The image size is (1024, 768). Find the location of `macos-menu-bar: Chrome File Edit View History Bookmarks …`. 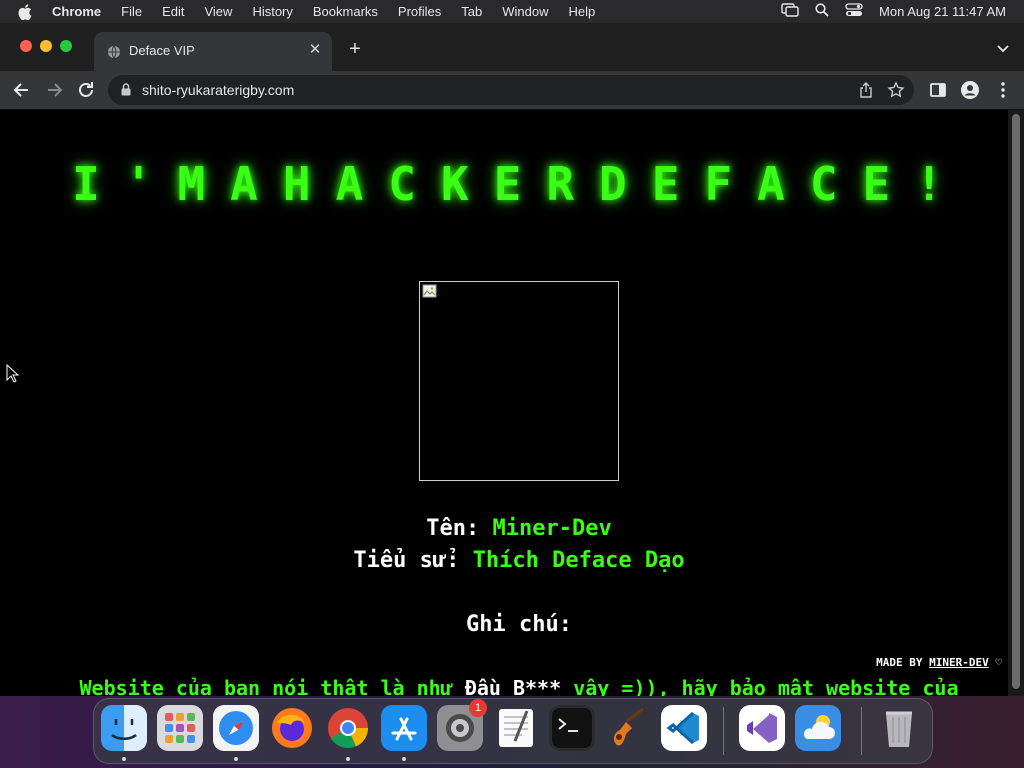

macos-menu-bar: Chrome File Edit View History Bookmarks … is located at coordinates (512, 11).